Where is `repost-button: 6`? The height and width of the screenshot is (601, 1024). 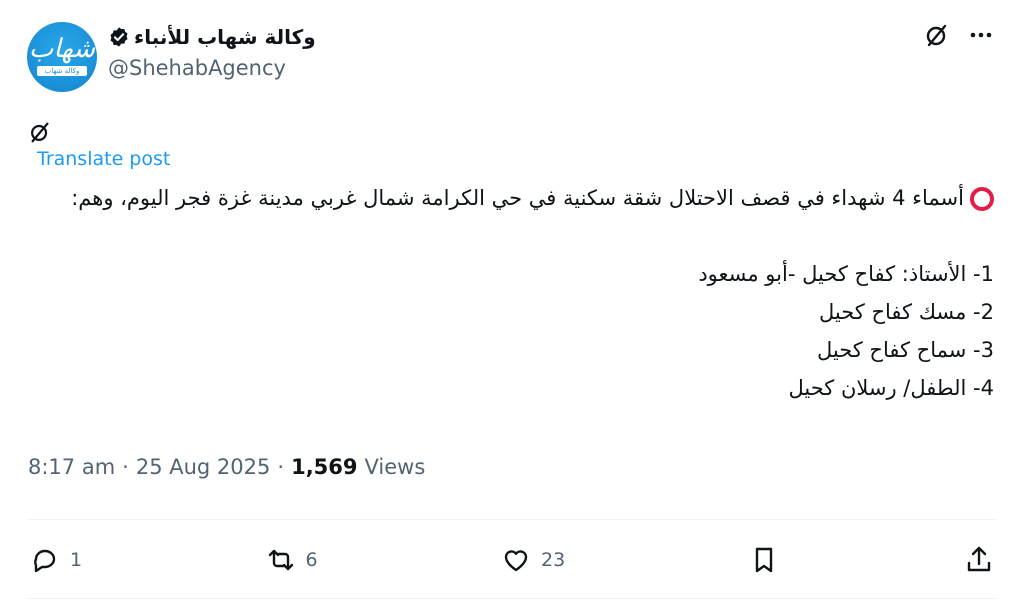
repost-button: 6 is located at coordinates (291, 560).